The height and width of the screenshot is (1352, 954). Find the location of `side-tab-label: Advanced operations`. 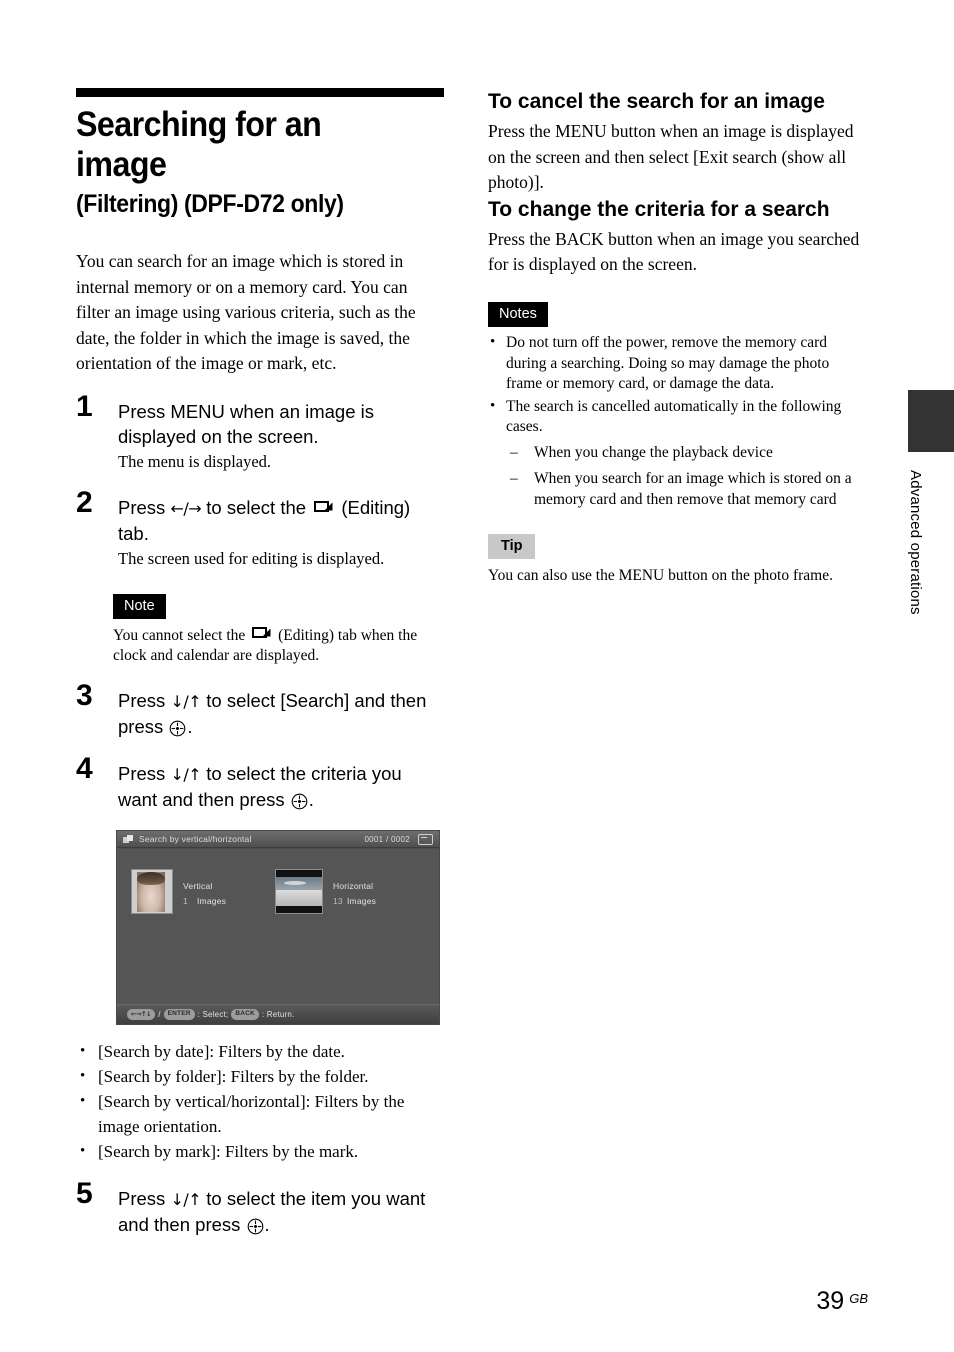

side-tab-label: Advanced operations is located at coordinates (915, 542).